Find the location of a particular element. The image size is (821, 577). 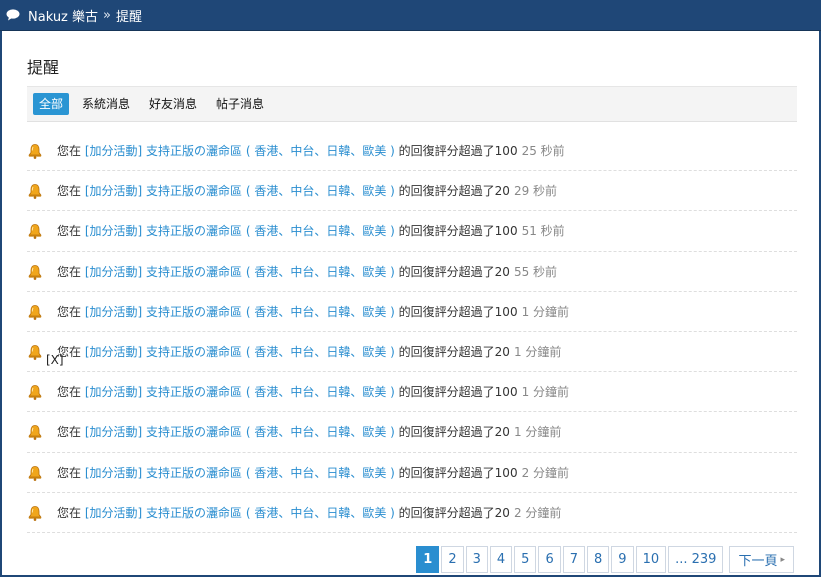

tab-post: 帖子消息 is located at coordinates (240, 104).